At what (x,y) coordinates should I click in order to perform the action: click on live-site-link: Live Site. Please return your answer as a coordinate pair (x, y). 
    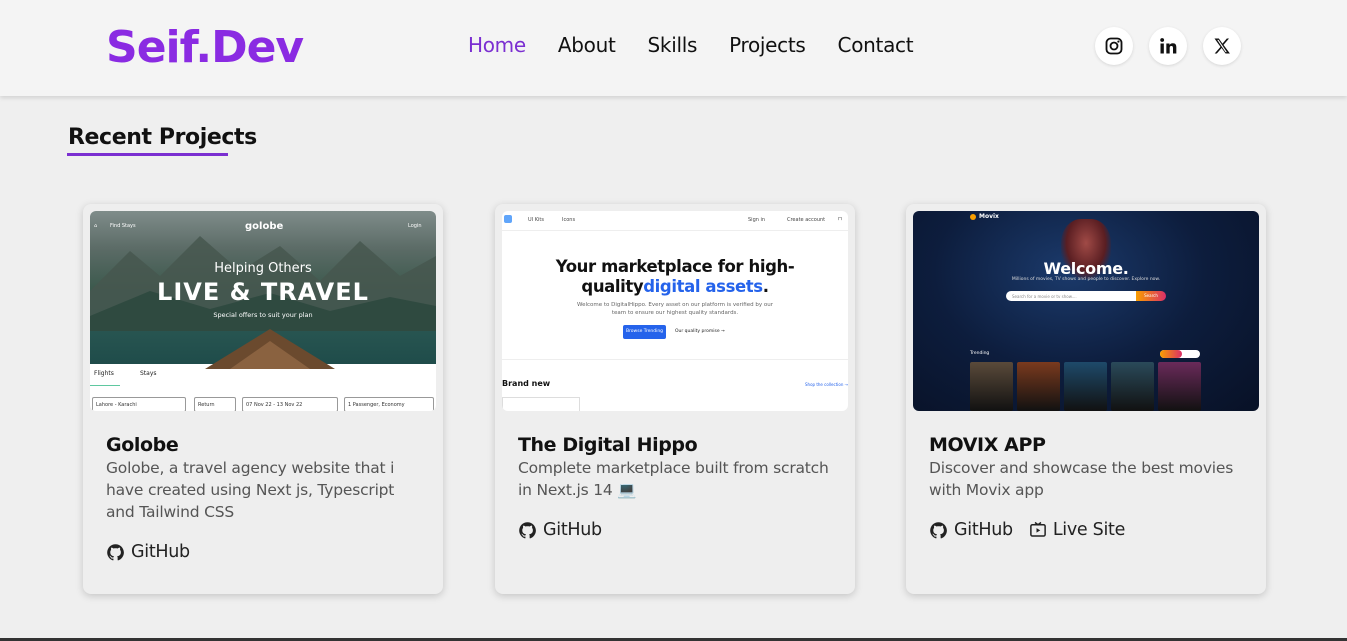
    Looking at the image, I should click on (1077, 530).